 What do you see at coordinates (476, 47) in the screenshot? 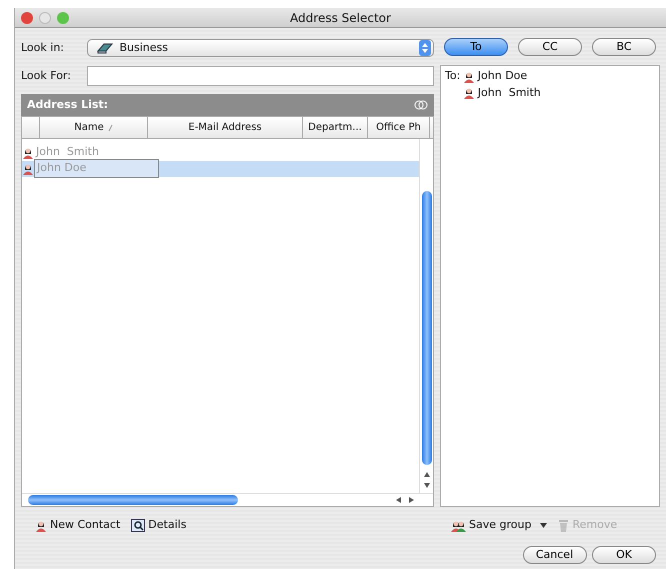
I see `recipient-tab: To` at bounding box center [476, 47].